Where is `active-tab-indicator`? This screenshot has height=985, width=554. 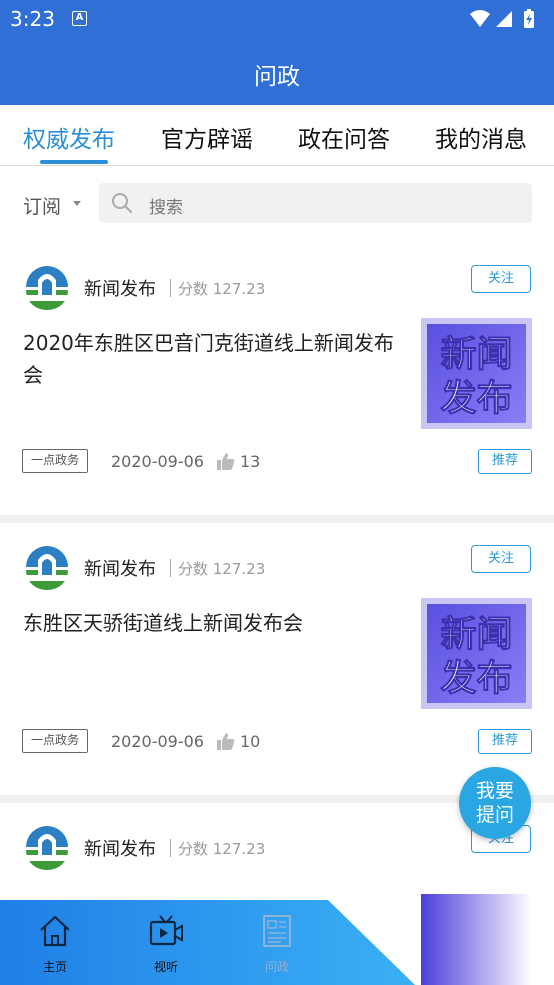
active-tab-indicator is located at coordinates (74, 162).